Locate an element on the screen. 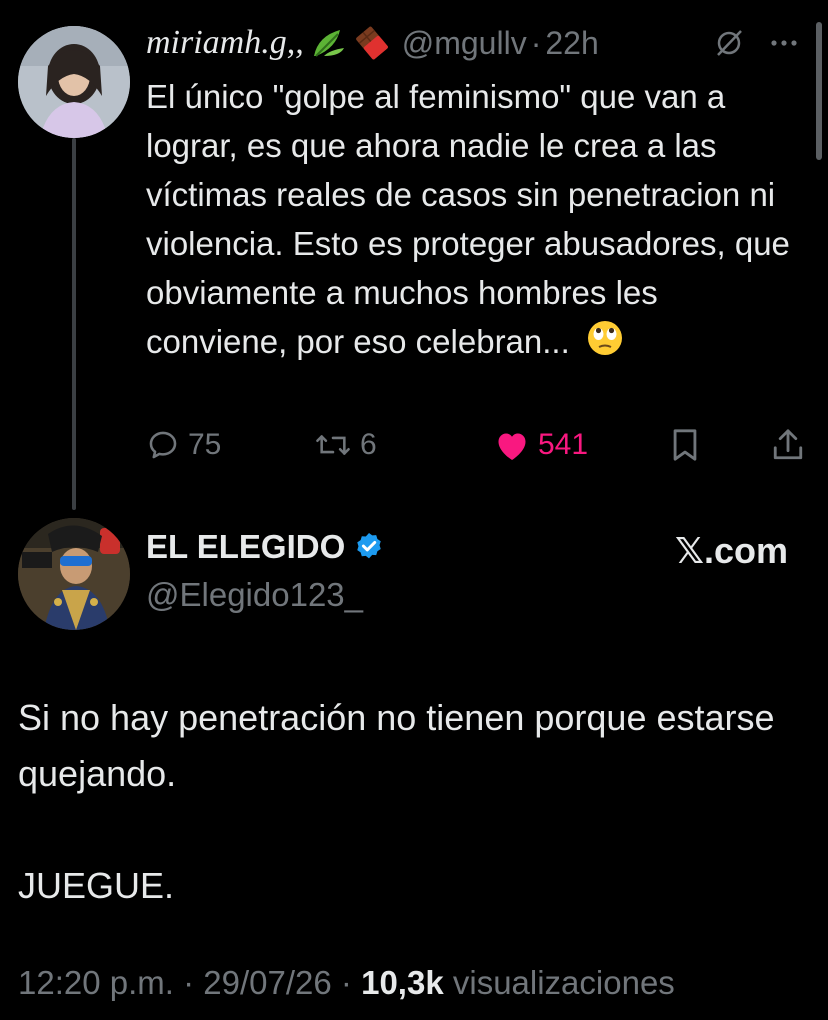 This screenshot has height=1020, width=828. face-with-rolling-eyes-emoji-icon is located at coordinates (605, 344).